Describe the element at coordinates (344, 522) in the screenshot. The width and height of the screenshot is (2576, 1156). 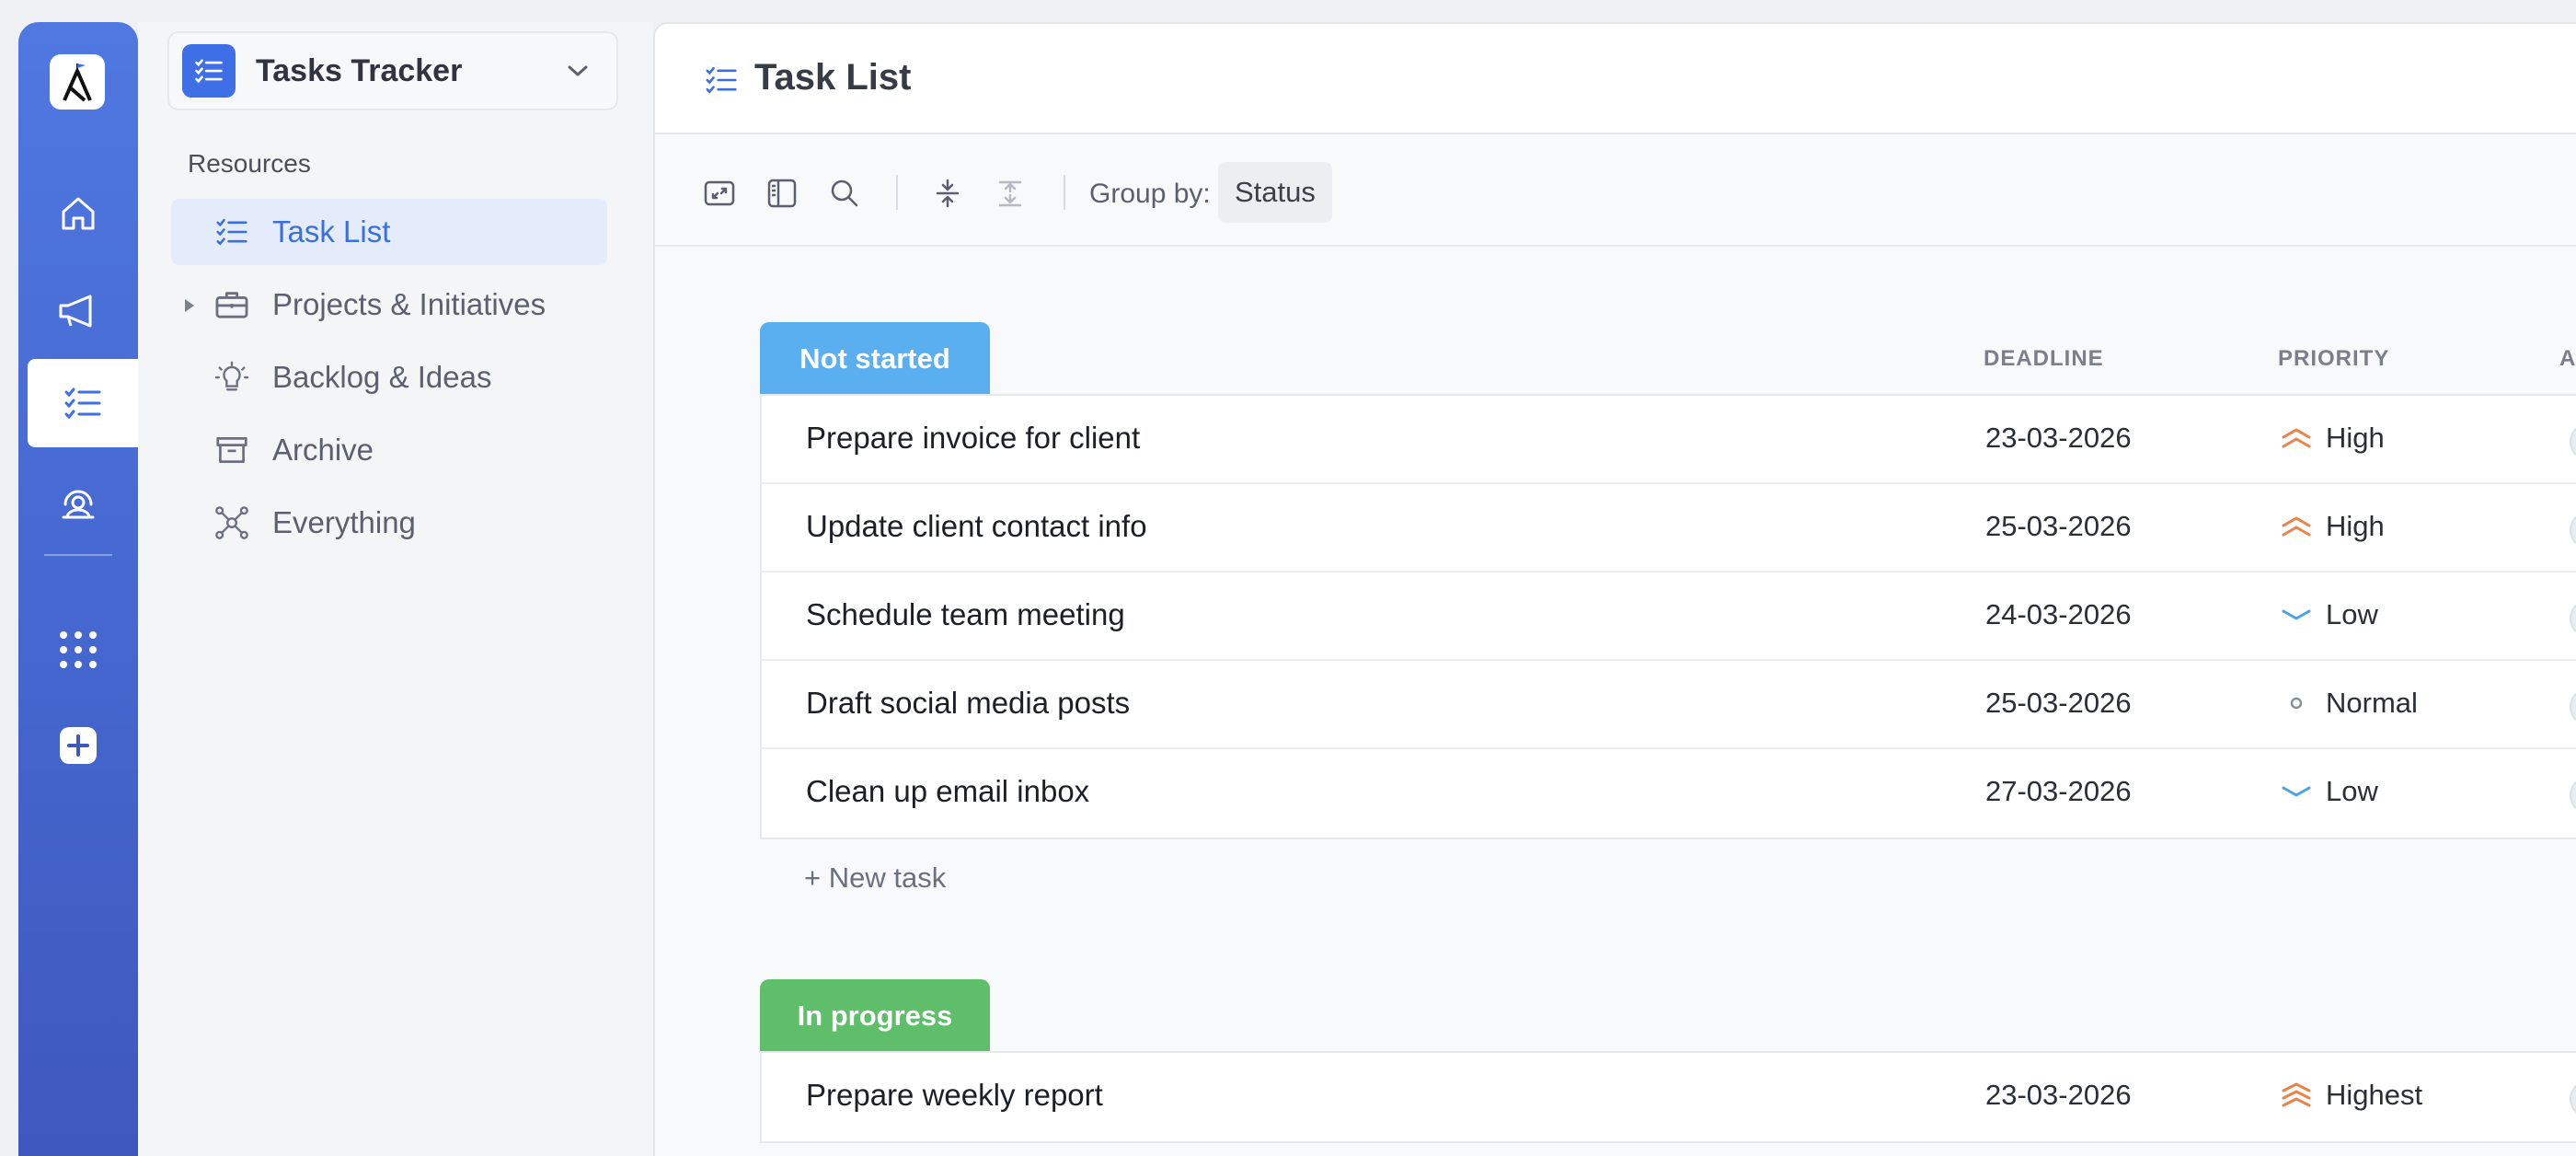
I see `sidebar-item-label: Everything` at that location.